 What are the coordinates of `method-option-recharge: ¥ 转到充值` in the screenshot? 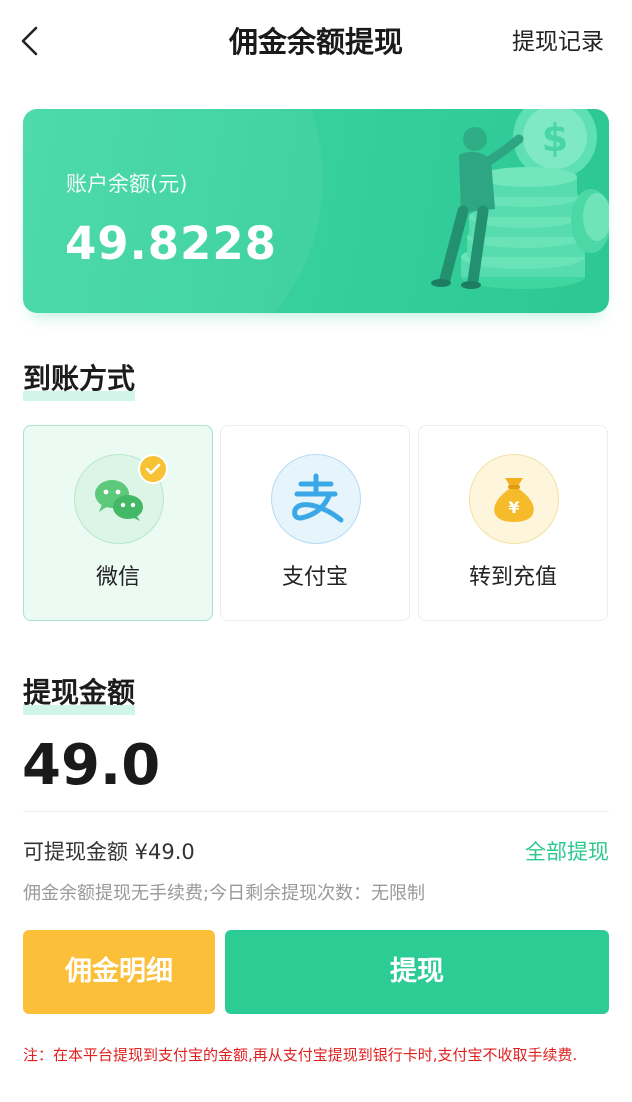 It's located at (513, 523).